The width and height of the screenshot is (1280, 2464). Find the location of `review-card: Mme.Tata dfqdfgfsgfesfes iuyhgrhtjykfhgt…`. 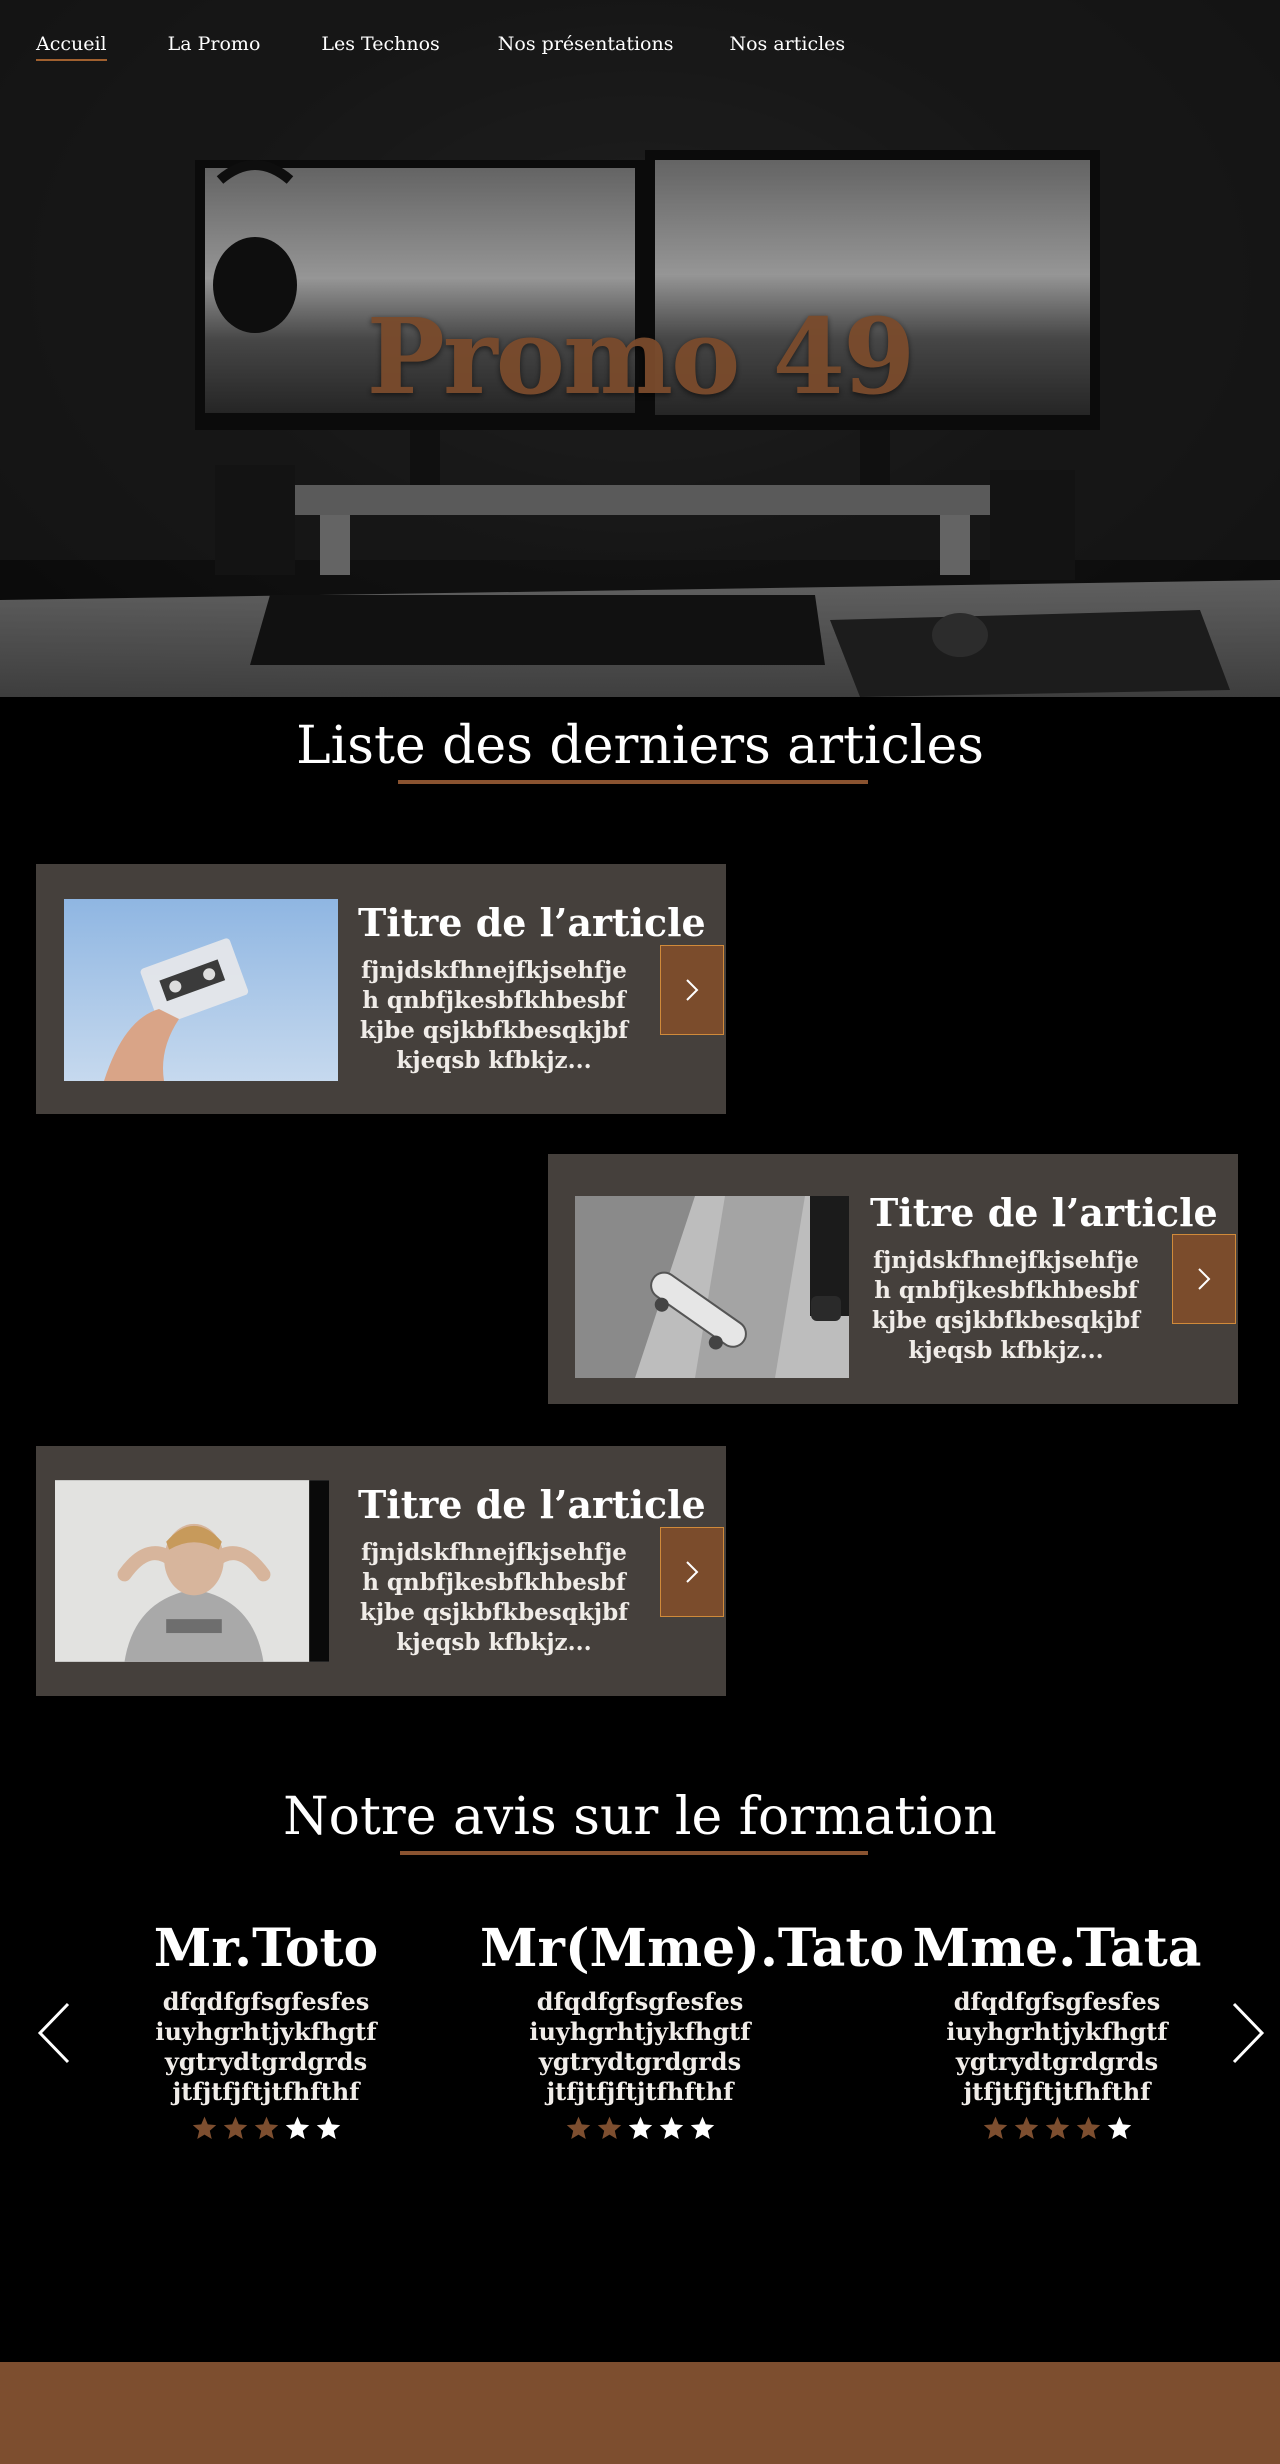

review-card: Mme.Tata dfqdfgfsgfesfes iuyhgrhtjykfhgt… is located at coordinates (1057, 2029).